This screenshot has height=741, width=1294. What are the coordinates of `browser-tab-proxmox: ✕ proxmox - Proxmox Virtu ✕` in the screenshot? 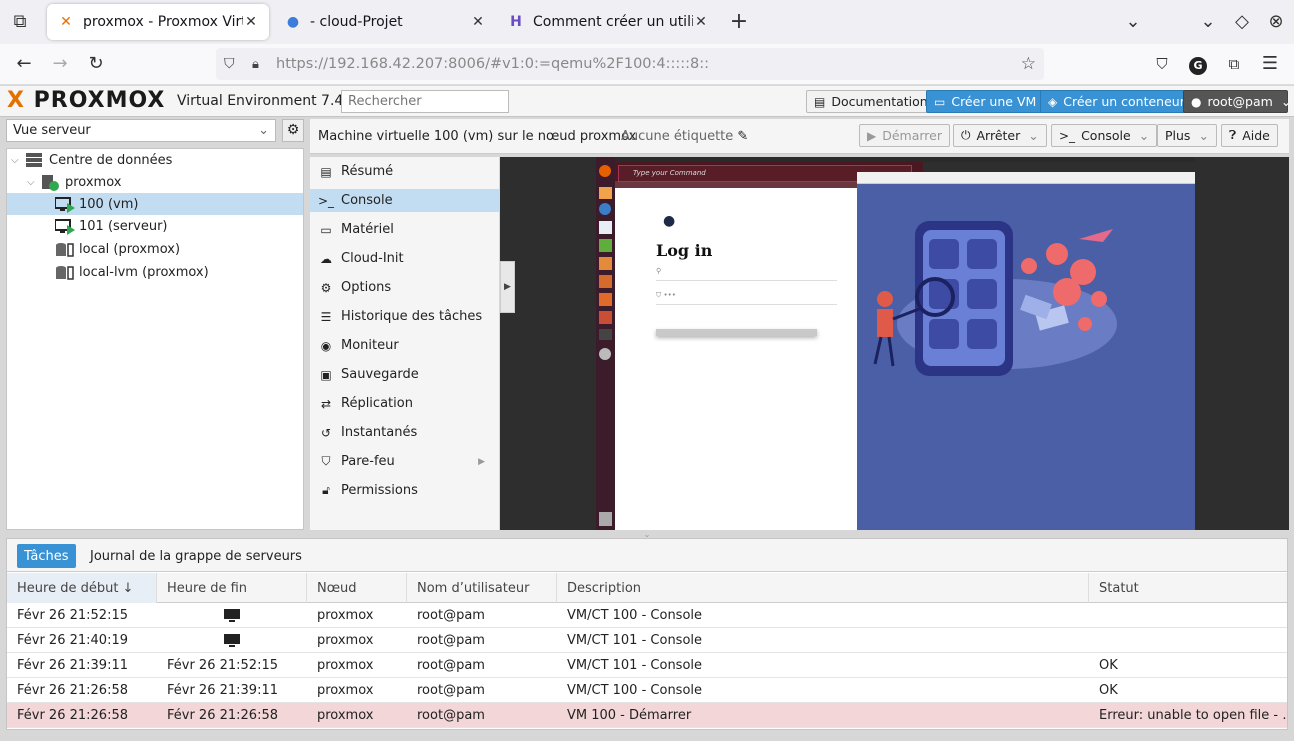 It's located at (158, 22).